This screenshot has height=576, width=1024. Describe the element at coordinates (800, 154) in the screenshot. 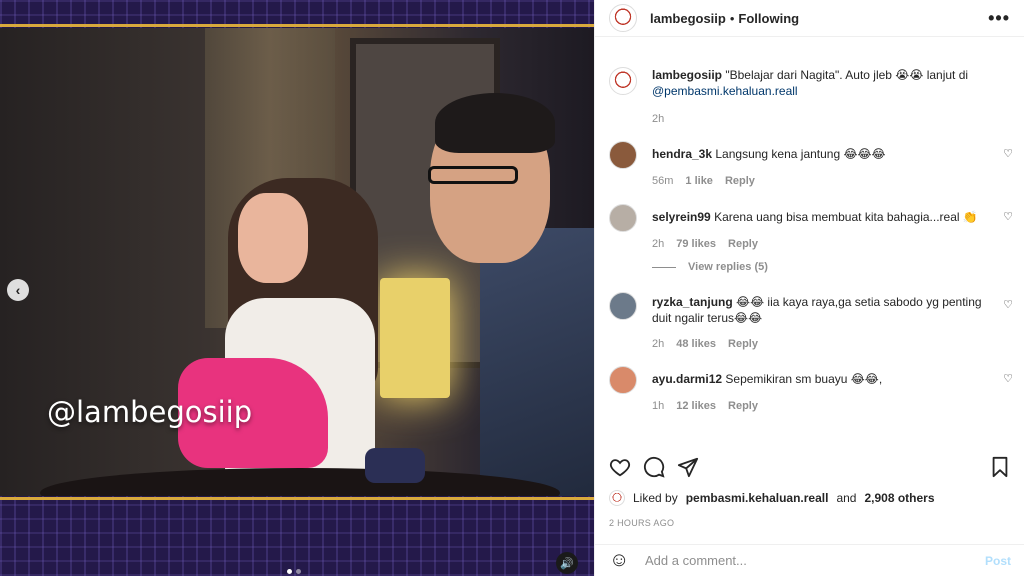

I see `comment-text: Langsung kena jantung 😂😂😂` at that location.